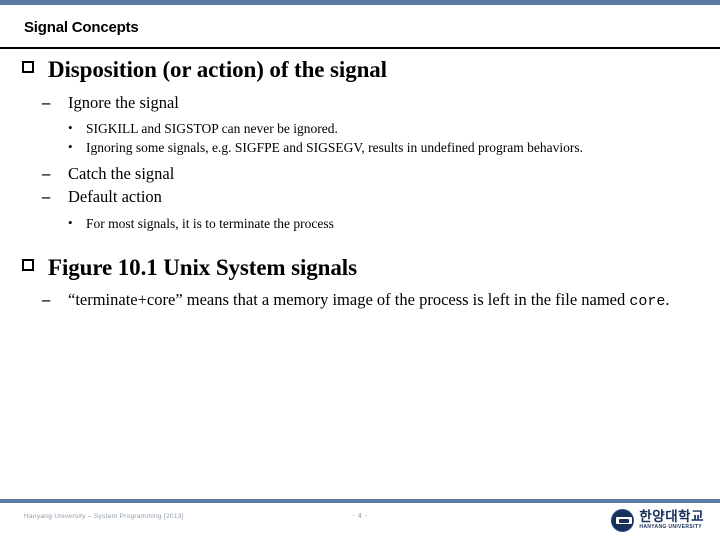 The height and width of the screenshot is (540, 720). Describe the element at coordinates (647, 302) in the screenshot. I see `inline-code-core: core` at that location.